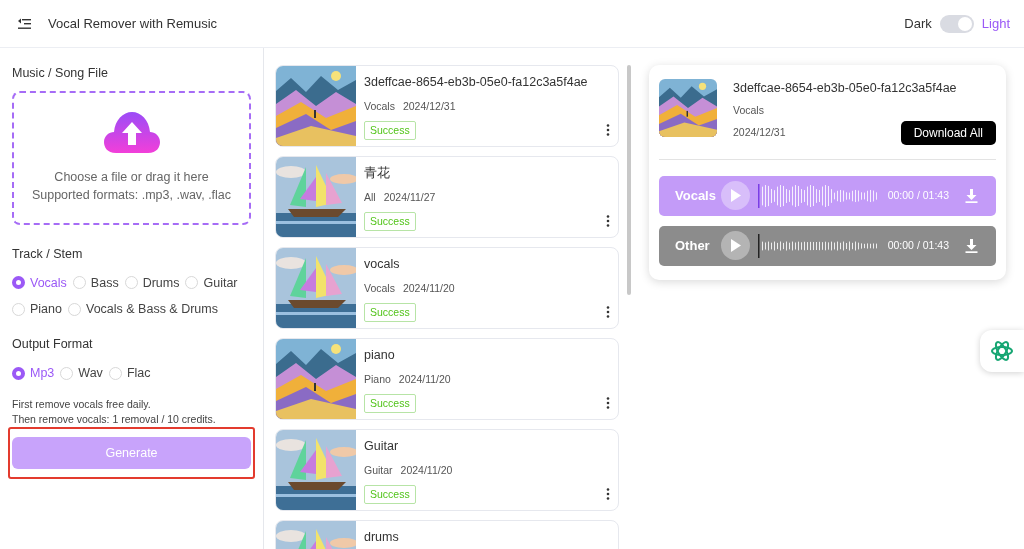 The width and height of the screenshot is (1024, 549). What do you see at coordinates (696, 195) in the screenshot?
I see `track-name: Vocals` at bounding box center [696, 195].